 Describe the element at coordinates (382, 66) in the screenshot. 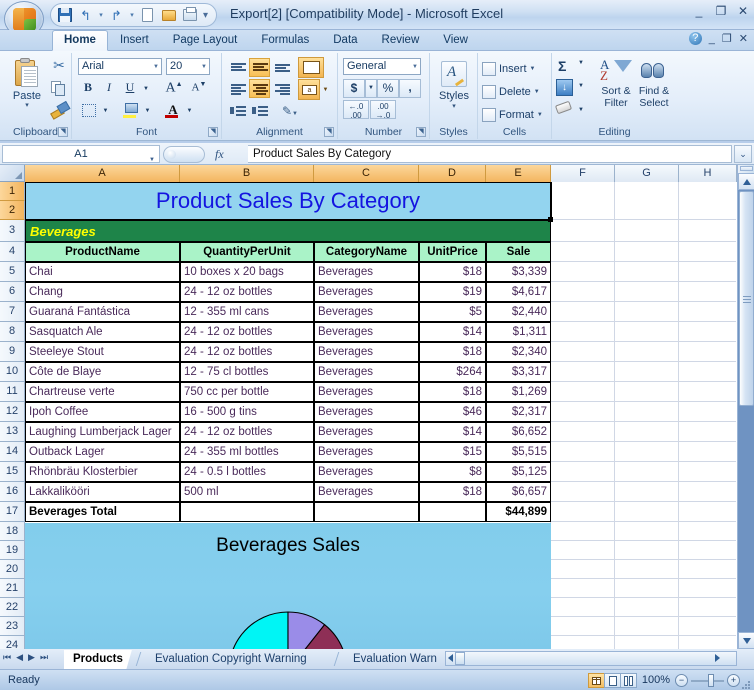

I see `number-format-select: General ▼` at that location.